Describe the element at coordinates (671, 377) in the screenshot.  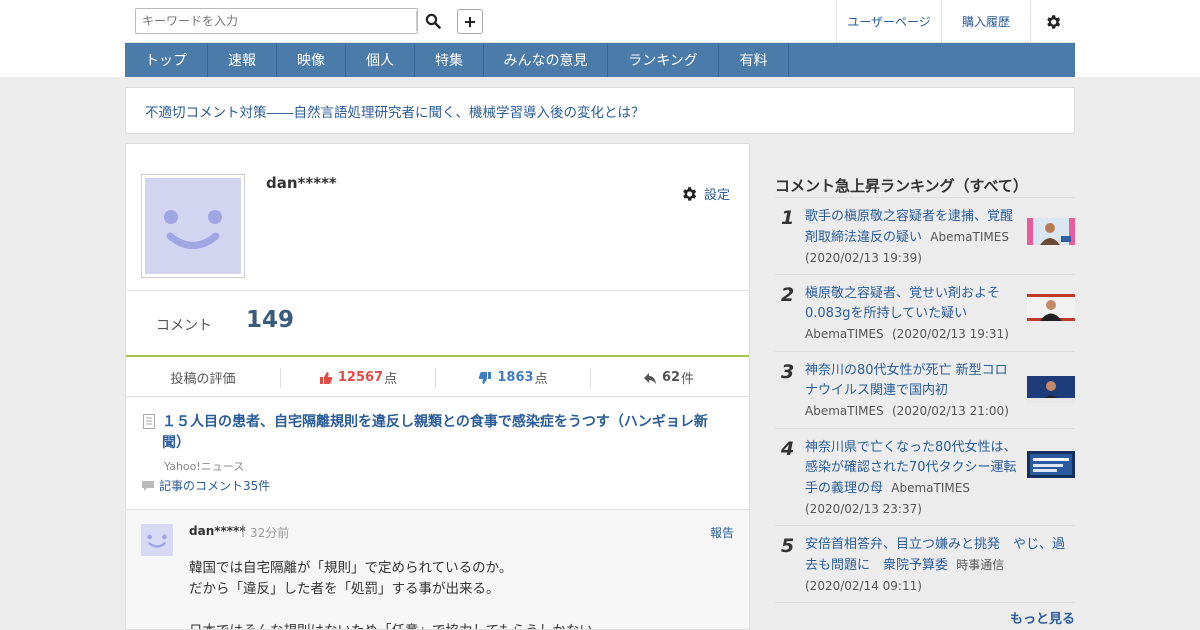
I see `replies-count: 62` at that location.